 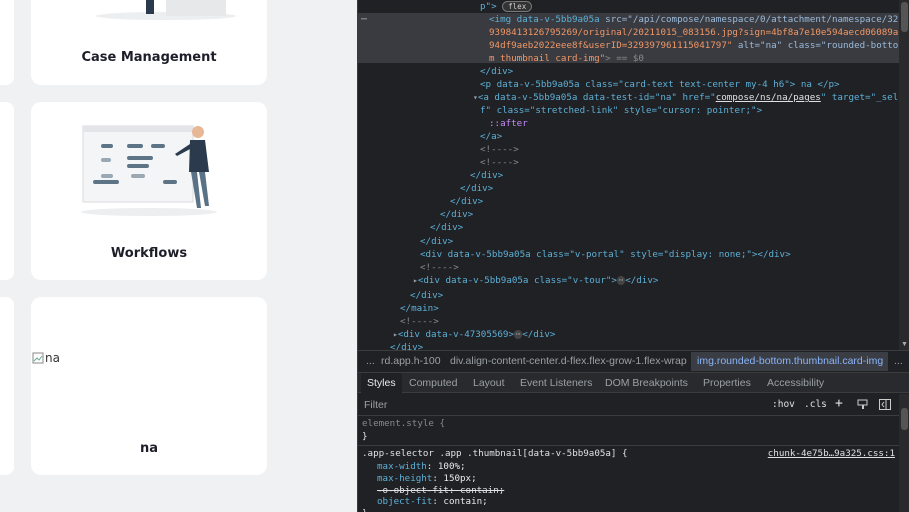 I want to click on stylesheet-source-link: chunk-4e75b…9a325.css:1, so click(x=831, y=453).